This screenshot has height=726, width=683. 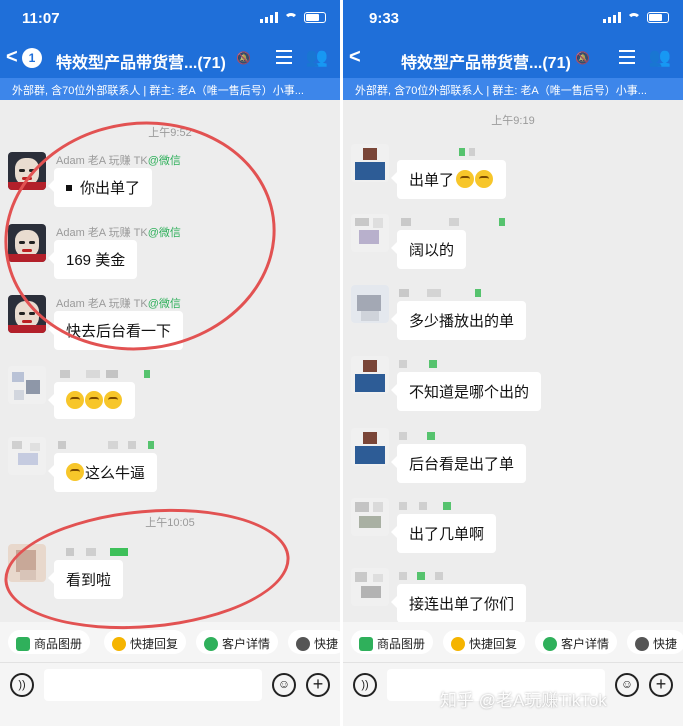 I want to click on message-row: Adam 老A 玩赚 TK@微信 你出单了, so click(x=170, y=183).